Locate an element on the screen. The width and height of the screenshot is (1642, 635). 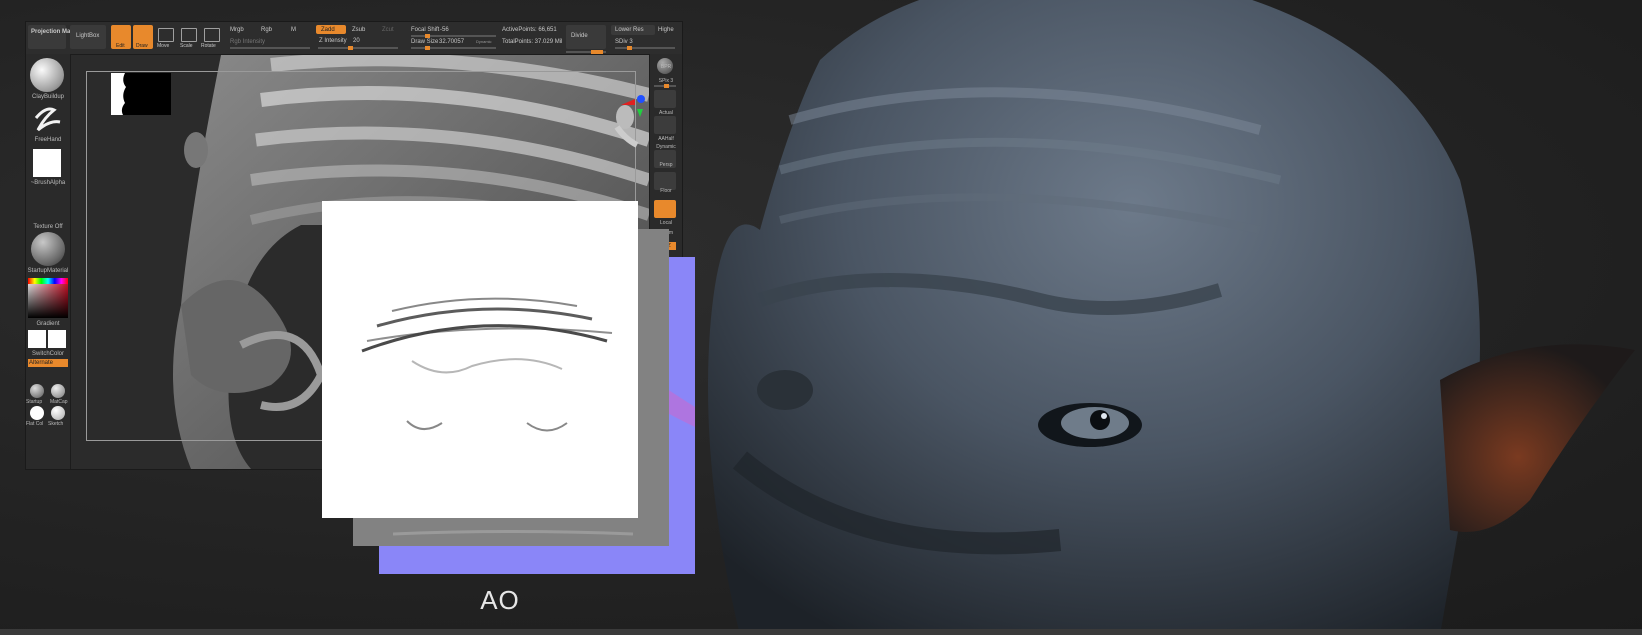
sketch-label: Sketch is located at coordinates (56, 424).